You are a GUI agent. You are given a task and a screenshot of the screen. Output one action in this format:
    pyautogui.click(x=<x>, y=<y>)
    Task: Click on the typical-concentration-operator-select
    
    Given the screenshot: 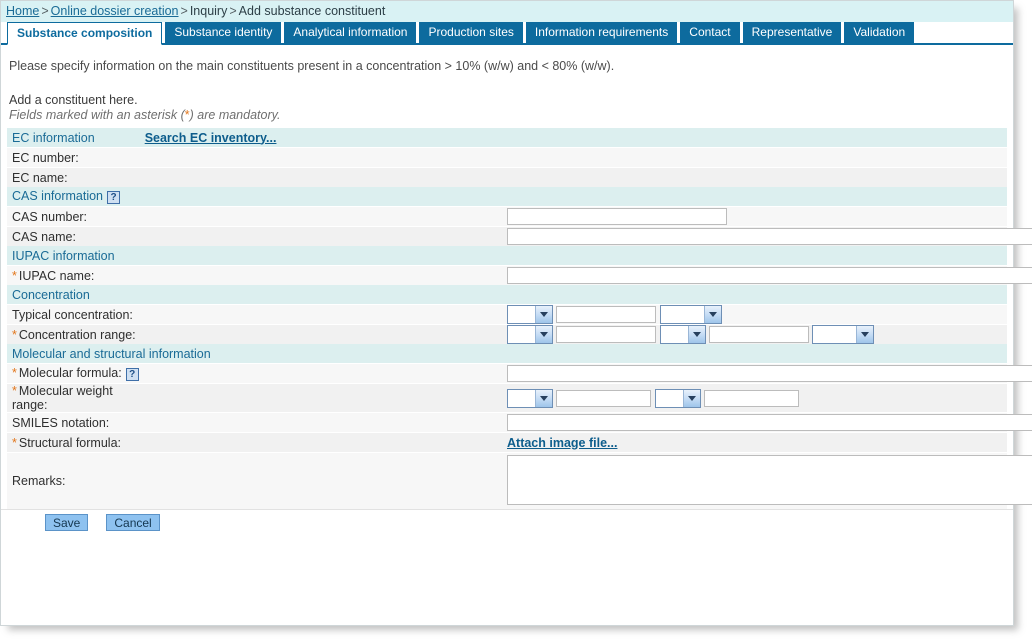 What is the action you would take?
    pyautogui.click(x=530, y=314)
    